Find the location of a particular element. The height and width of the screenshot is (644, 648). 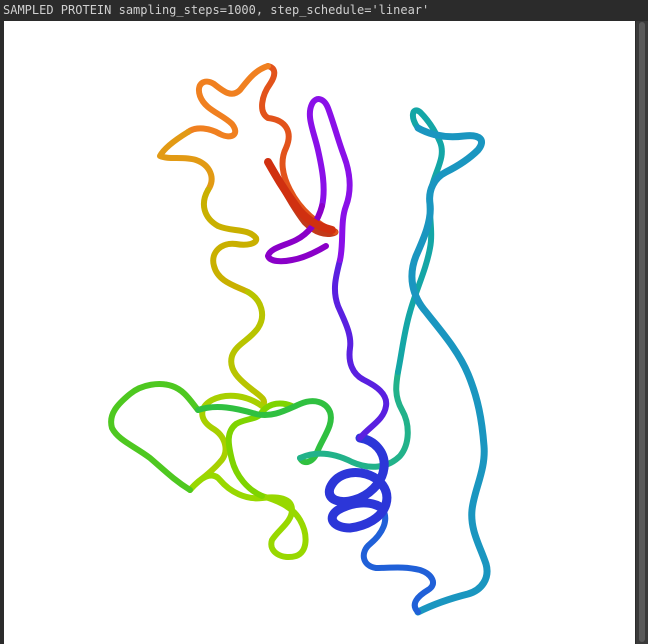

ribbon-segment-yellow-green is located at coordinates (247, 349).